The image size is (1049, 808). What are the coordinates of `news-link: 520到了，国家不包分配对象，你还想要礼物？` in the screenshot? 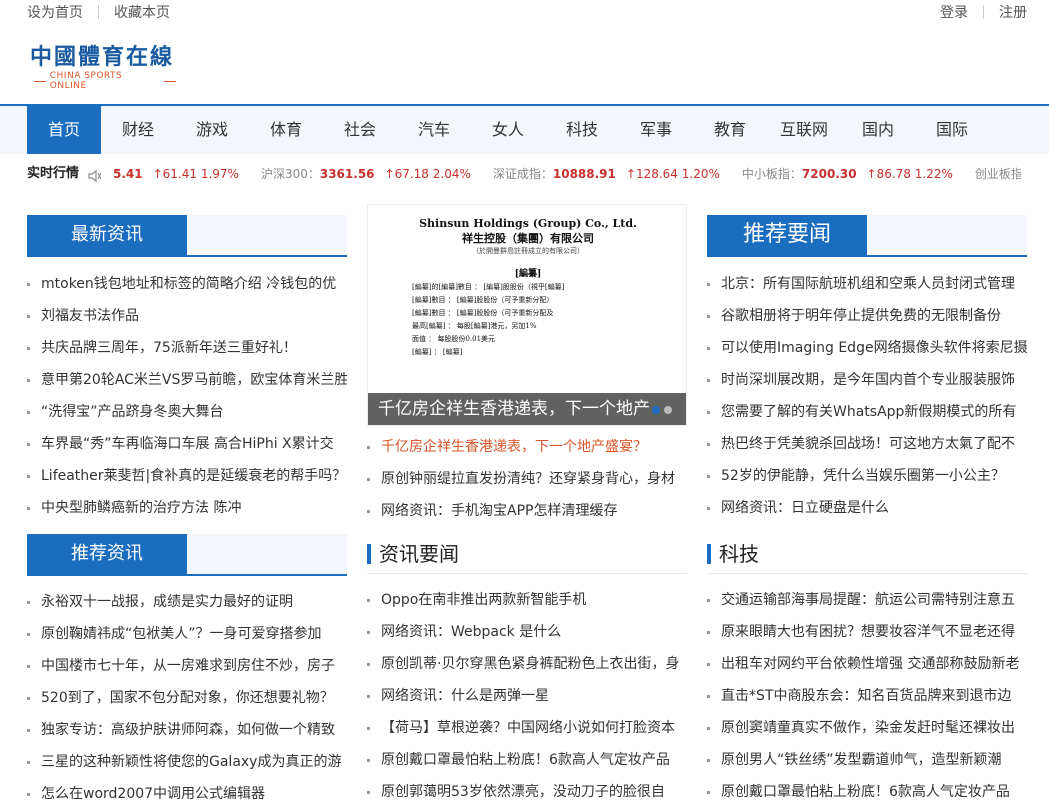 It's located at (187, 698).